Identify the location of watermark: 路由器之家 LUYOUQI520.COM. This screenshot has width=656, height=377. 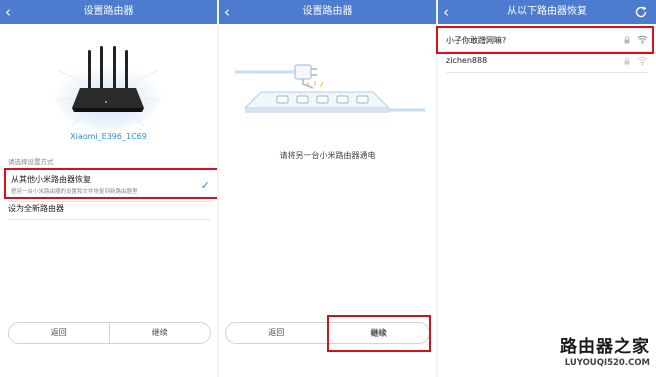
(591, 355).